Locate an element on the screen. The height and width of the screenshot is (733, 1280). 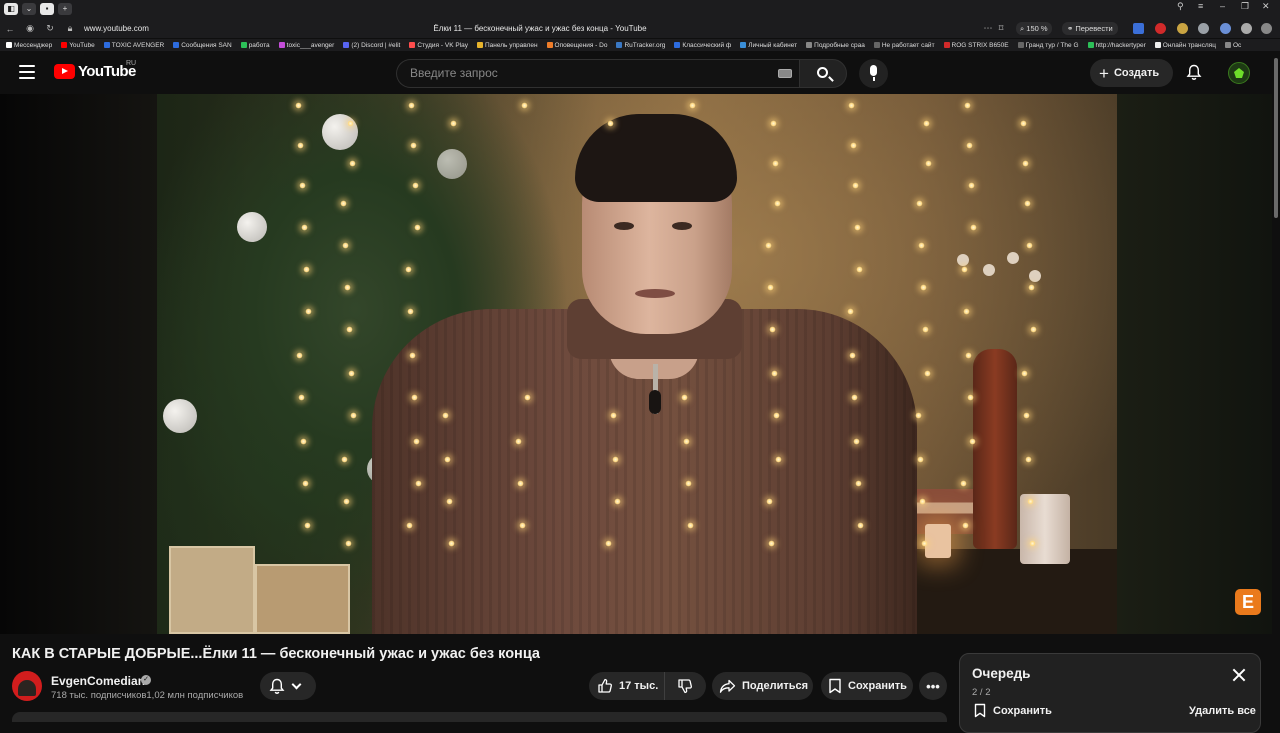
bookmark-item: Подробные сраа is located at coordinates (835, 45).